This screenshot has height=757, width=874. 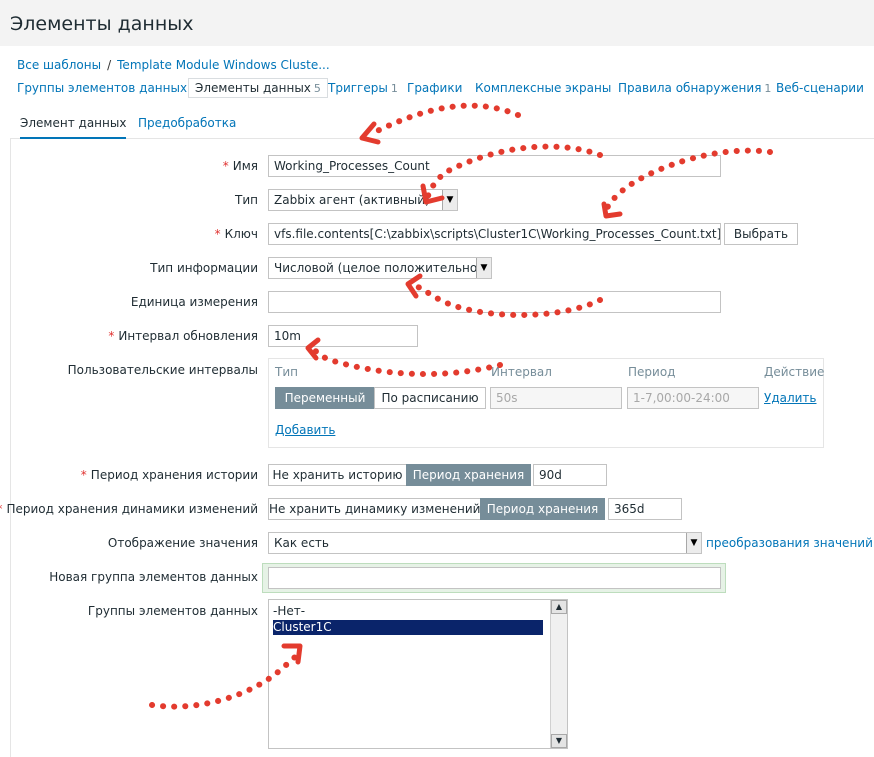 I want to click on trends-no-keep-button: Не хранить динамику изменений, so click(x=374, y=509).